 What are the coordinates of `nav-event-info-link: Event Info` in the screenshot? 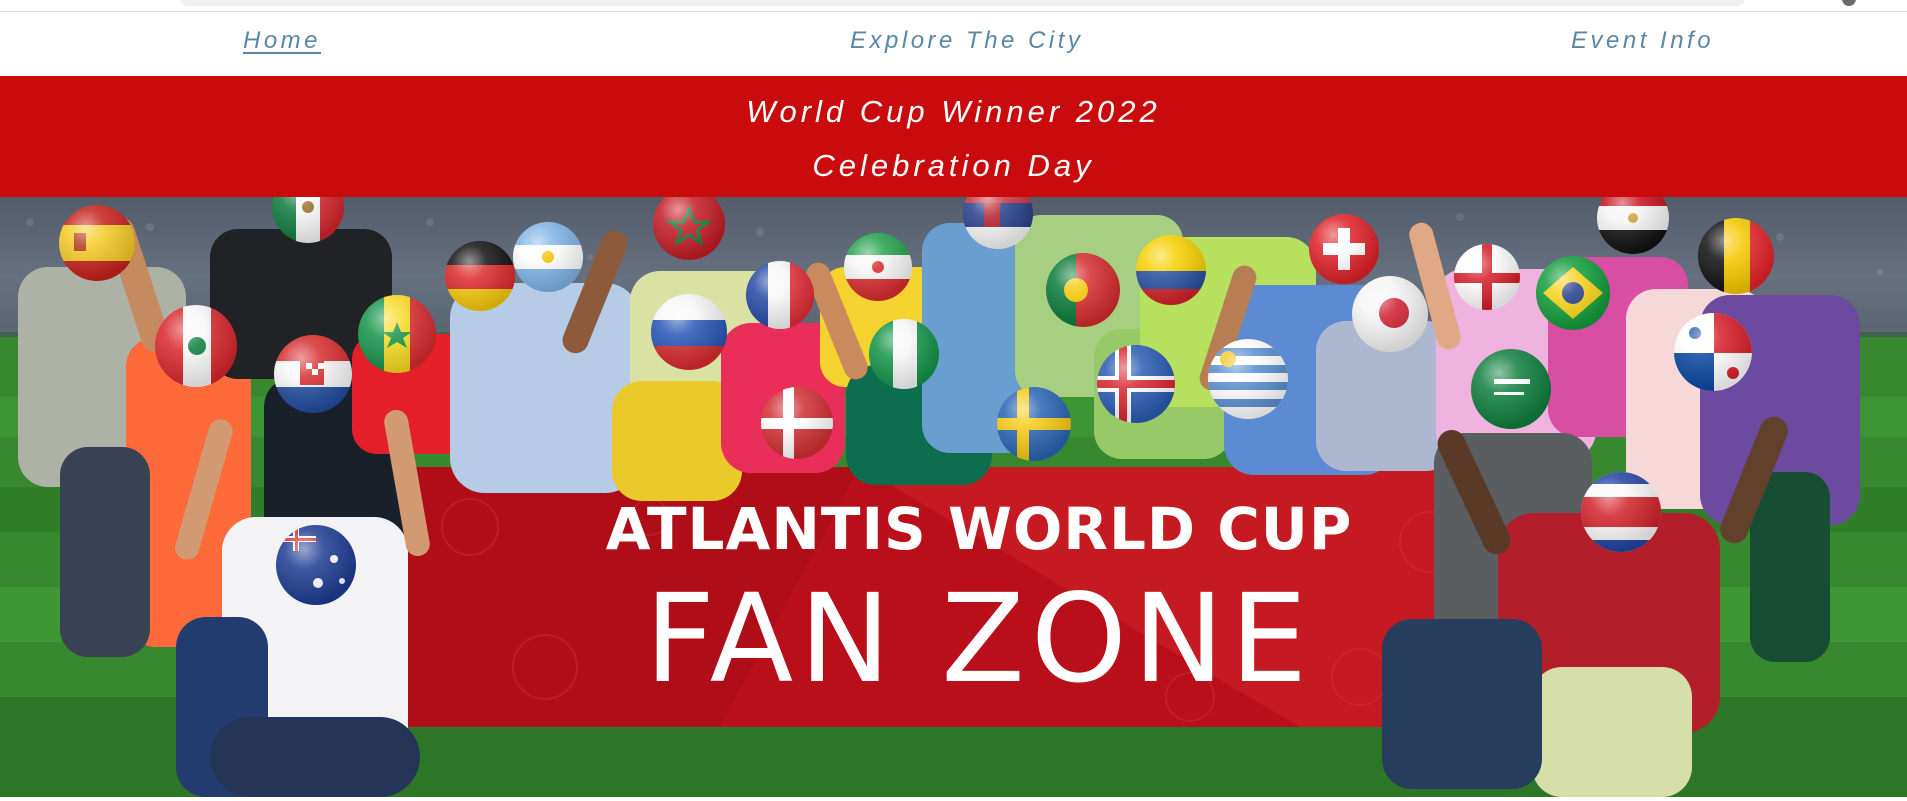 It's located at (1642, 41).